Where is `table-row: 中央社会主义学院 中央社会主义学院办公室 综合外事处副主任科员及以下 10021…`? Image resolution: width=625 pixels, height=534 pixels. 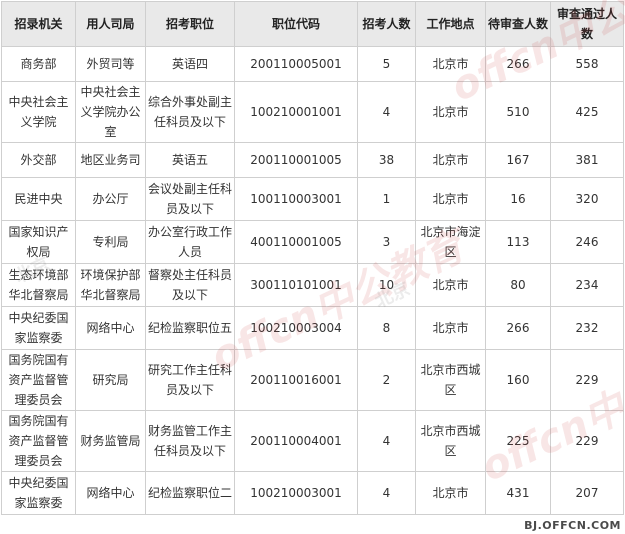 table-row: 中央社会主义学院 中央社会主义学院办公室 综合外事处副主任科员及以下 10021… is located at coordinates (312, 112).